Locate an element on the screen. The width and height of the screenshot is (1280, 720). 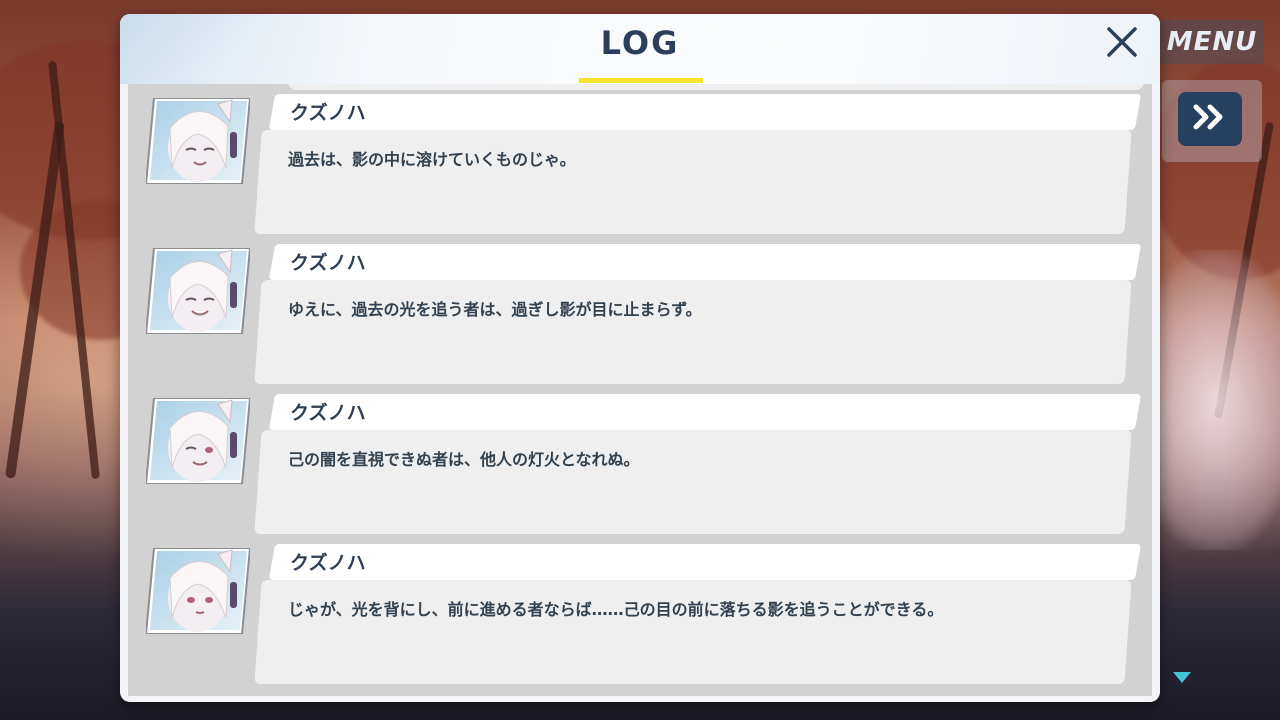
menu-button: MENU is located at coordinates (1212, 42).